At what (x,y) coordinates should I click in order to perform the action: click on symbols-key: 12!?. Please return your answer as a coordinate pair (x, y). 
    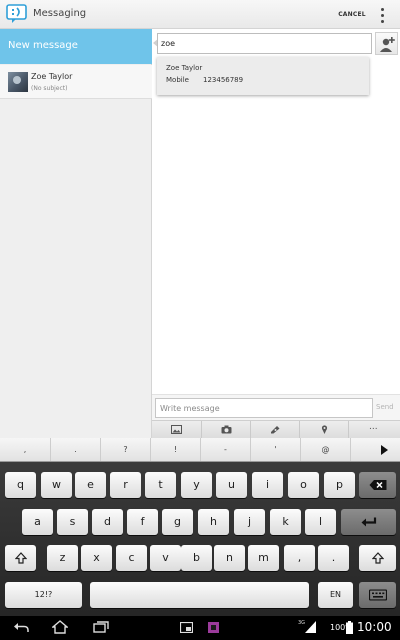
    Looking at the image, I should click on (43, 595).